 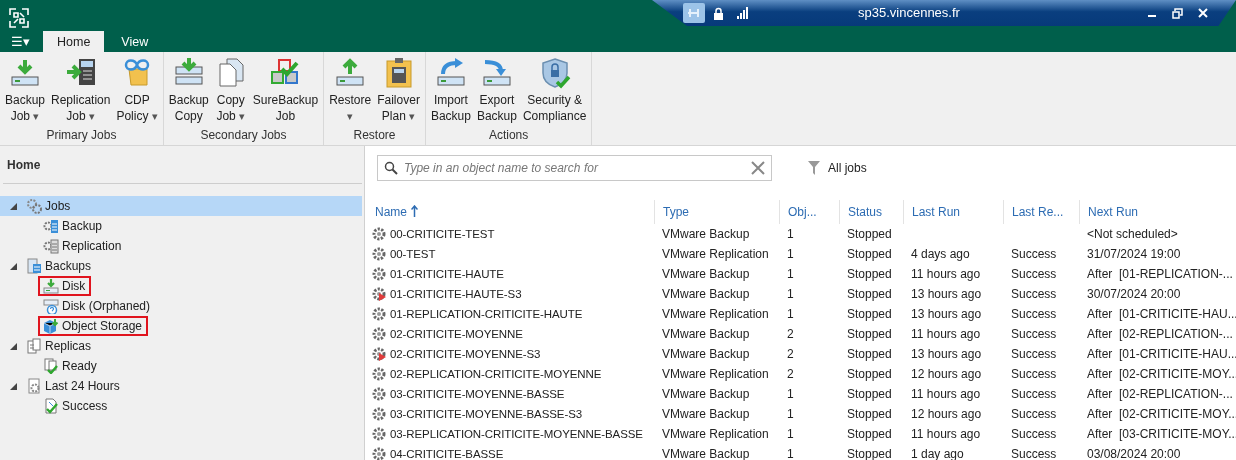 I want to click on documents-icon, so click(x=34, y=346).